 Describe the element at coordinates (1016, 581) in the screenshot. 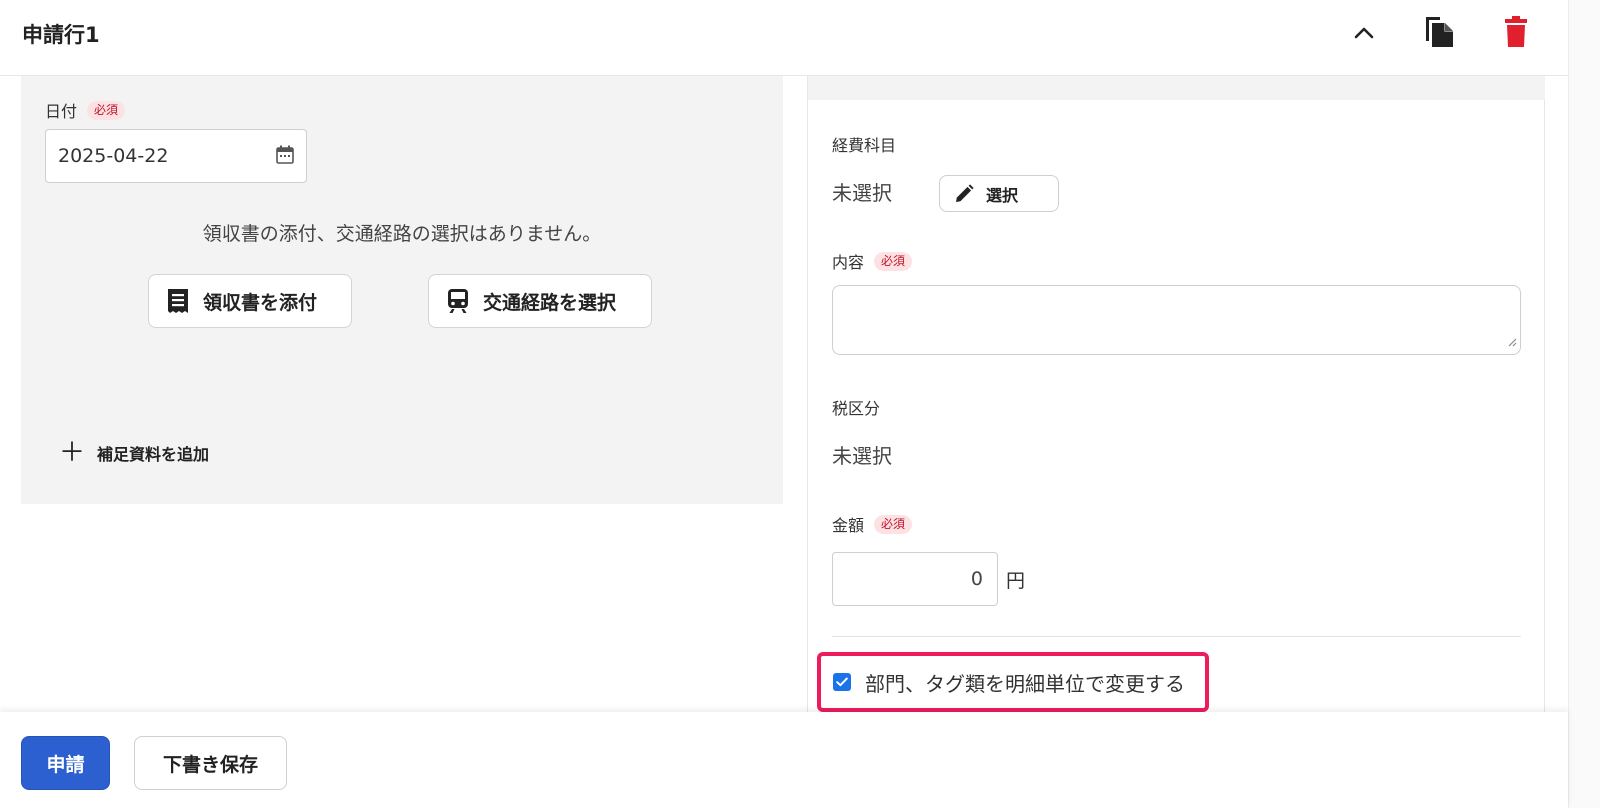

I see `currency-unit: 円` at that location.